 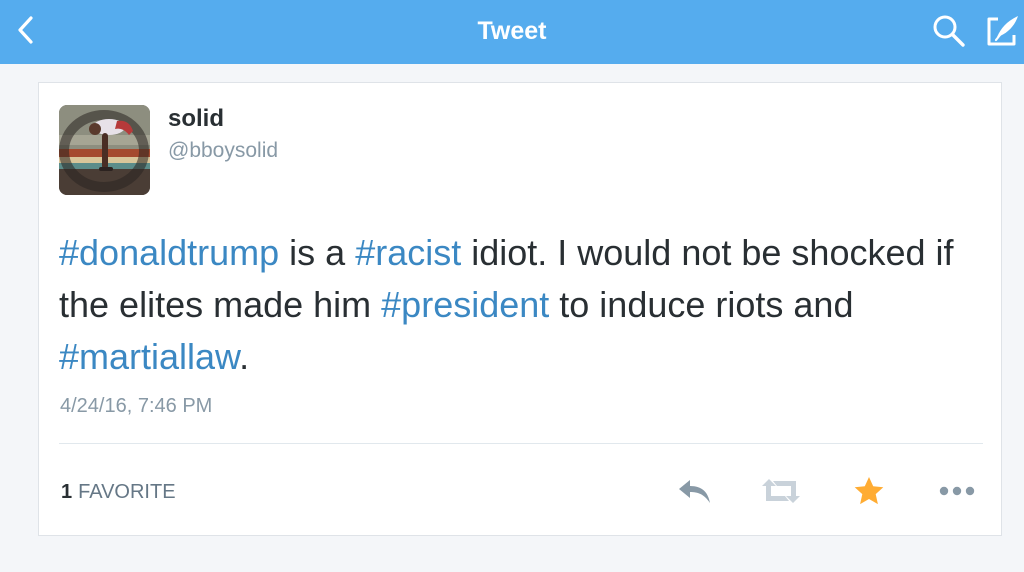 I want to click on more-icon, so click(x=957, y=491).